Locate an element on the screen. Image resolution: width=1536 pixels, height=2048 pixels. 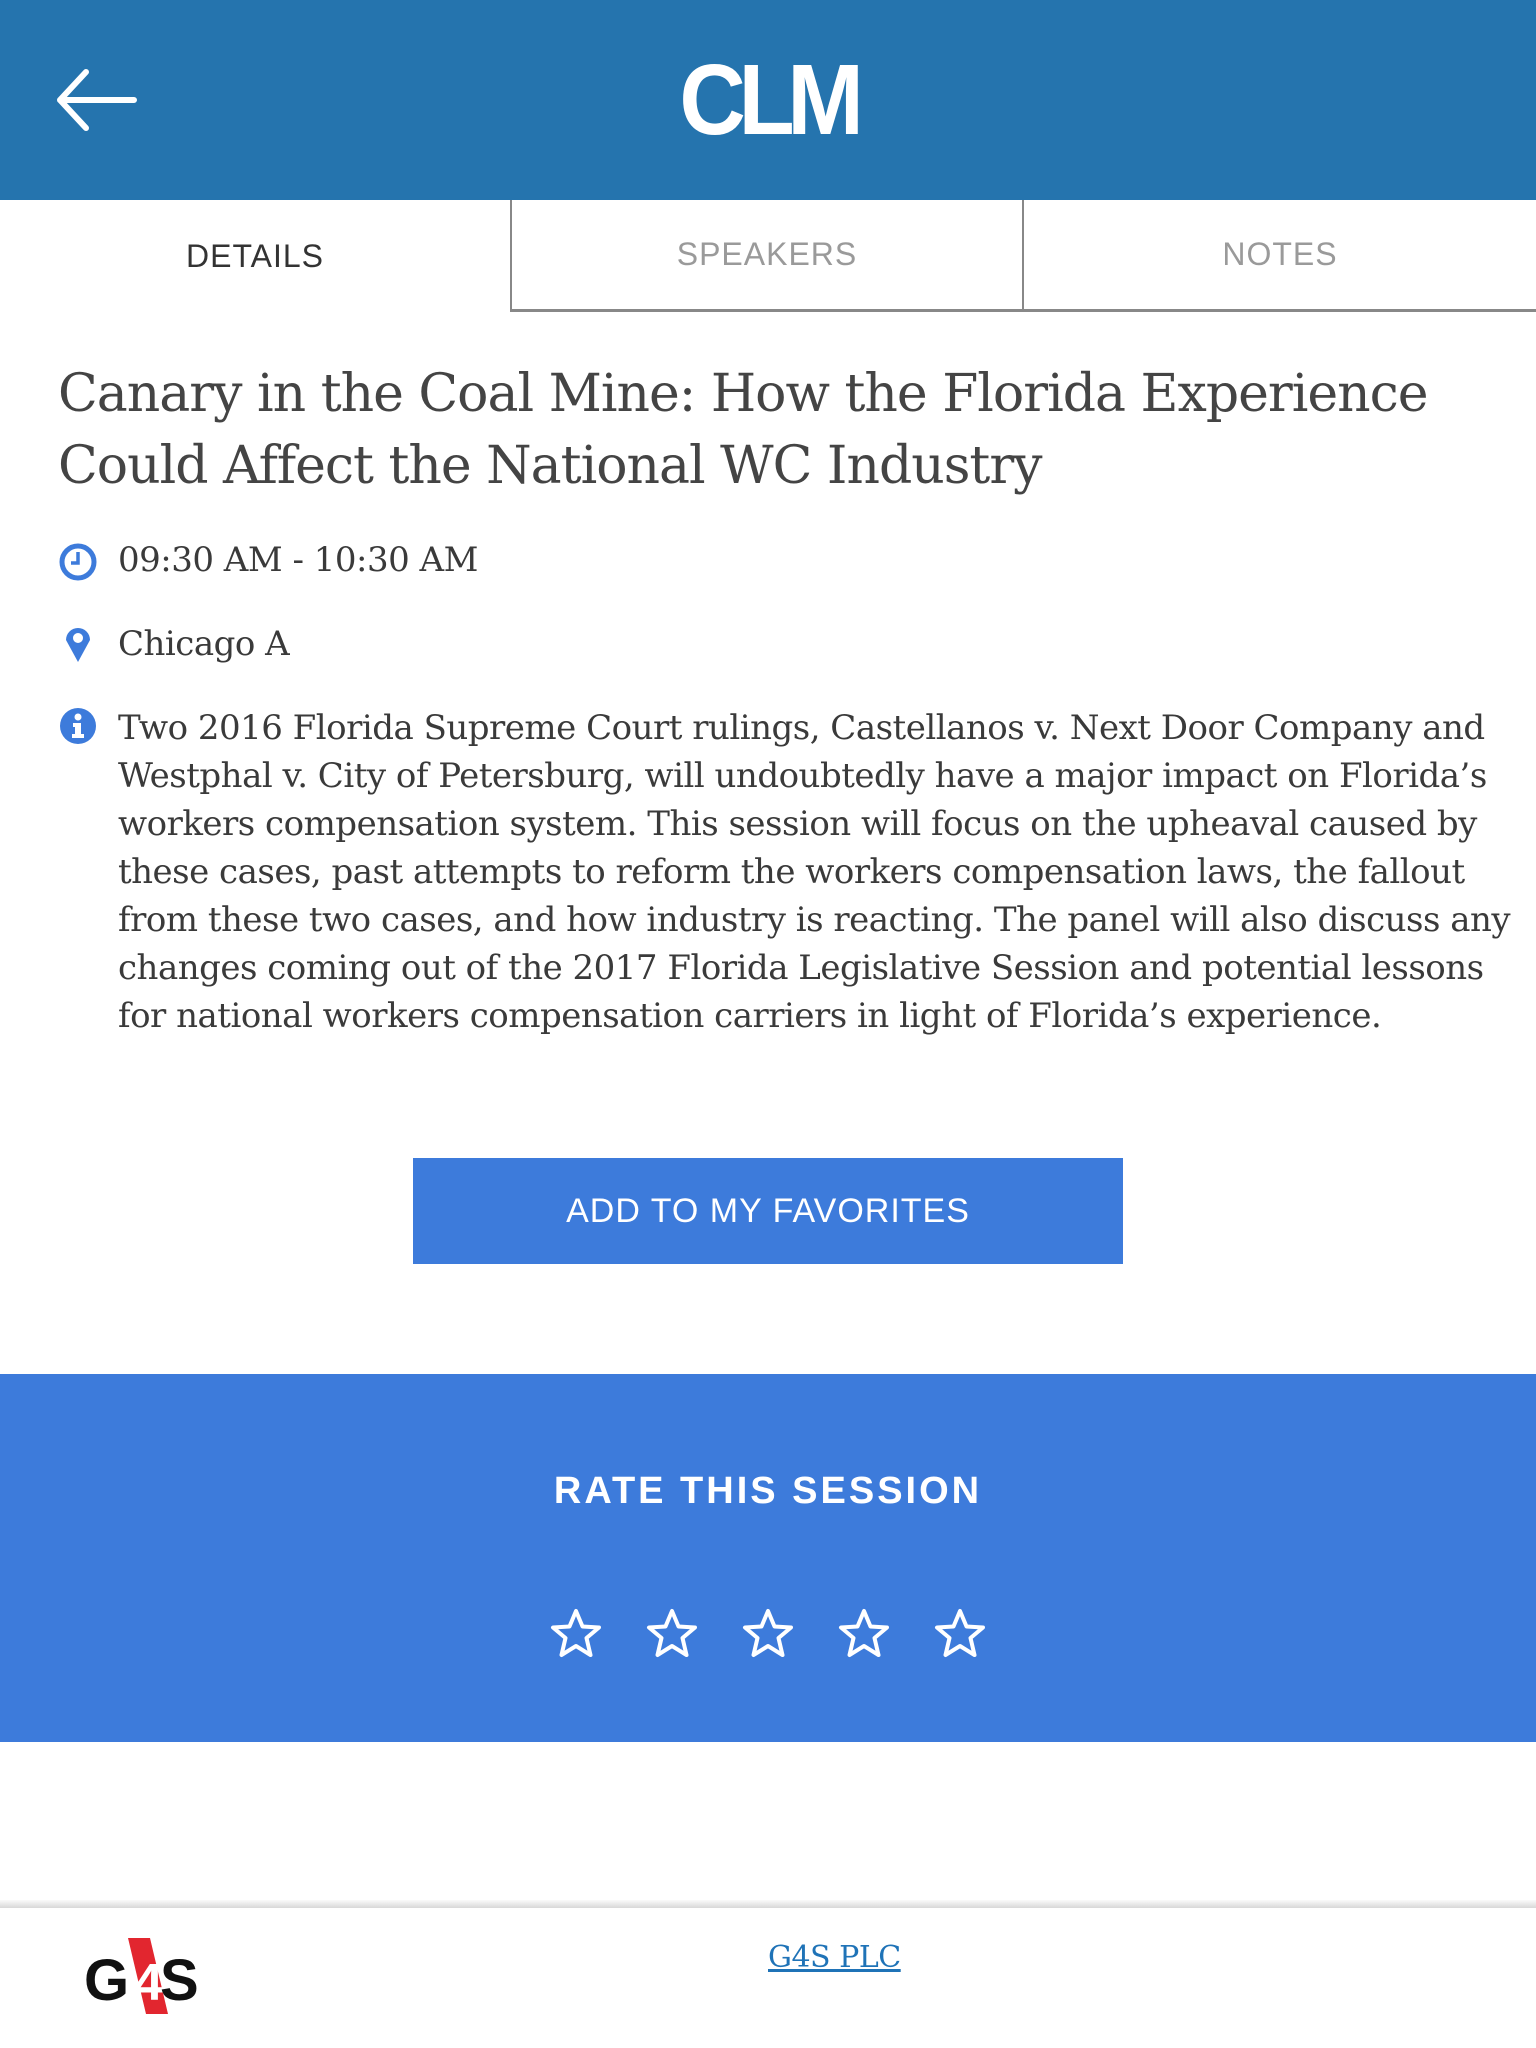
sponsor-link: G4S PLC is located at coordinates (834, 1957).